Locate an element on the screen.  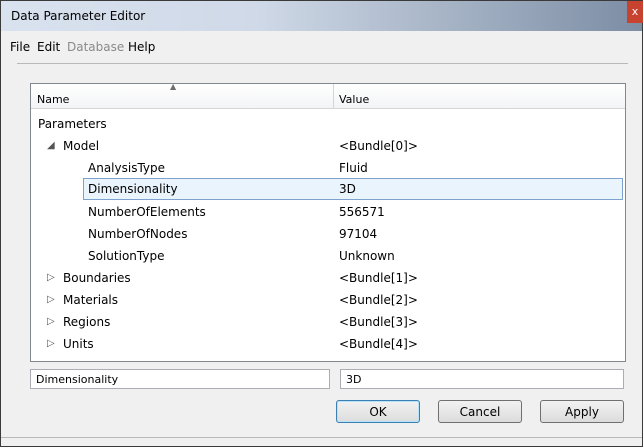
row-value: 556571 is located at coordinates (362, 212).